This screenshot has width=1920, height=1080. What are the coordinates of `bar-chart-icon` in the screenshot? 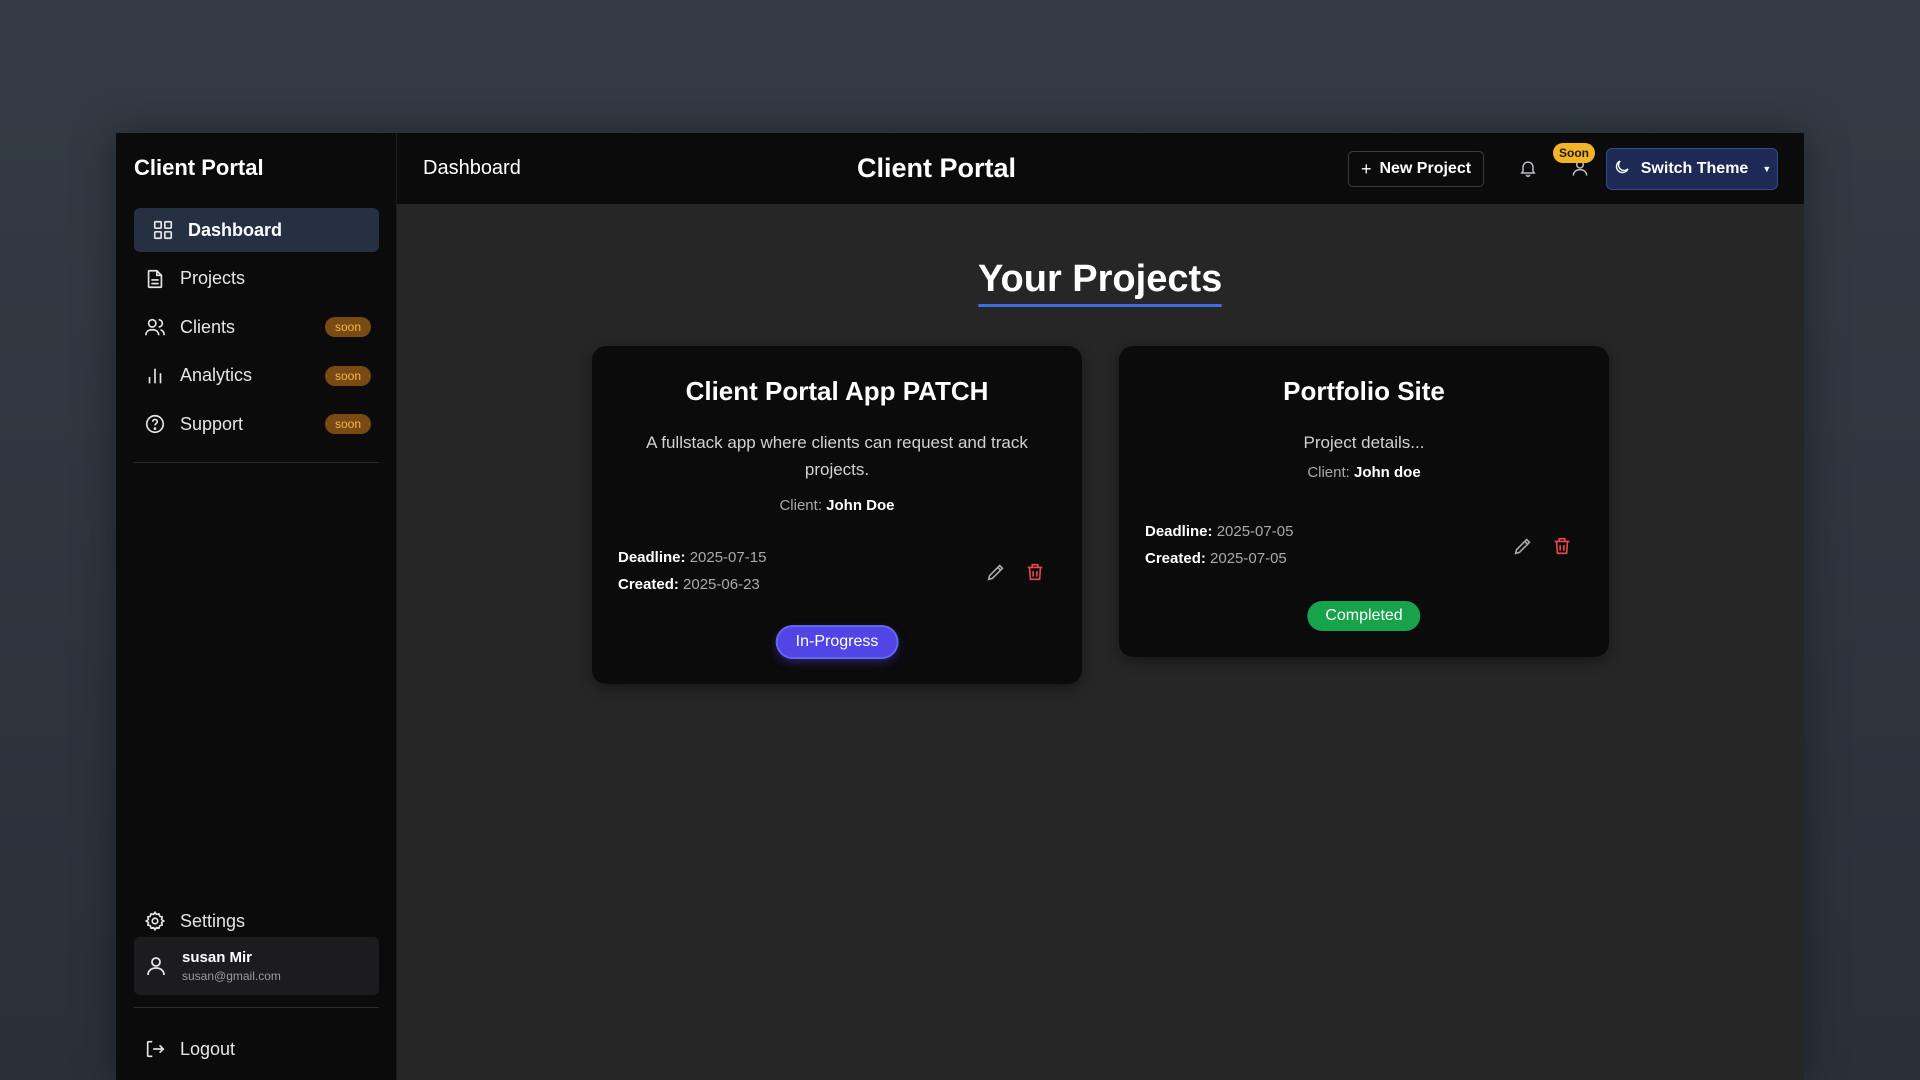 It's located at (155, 376).